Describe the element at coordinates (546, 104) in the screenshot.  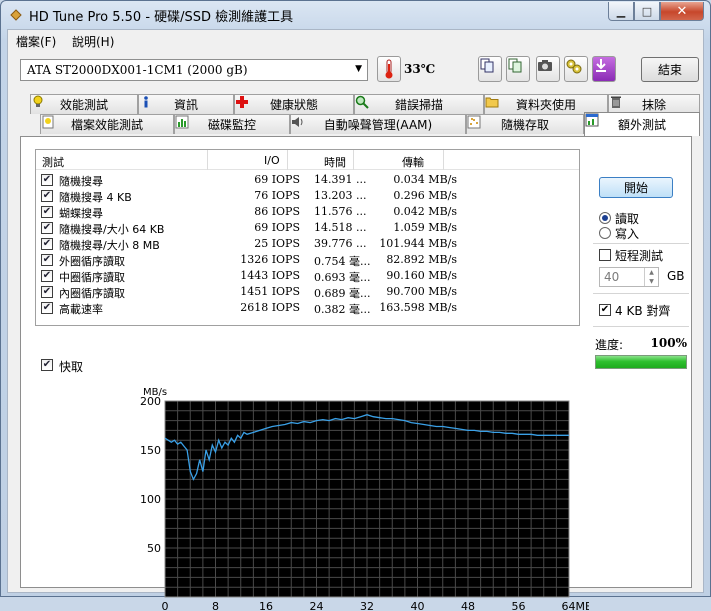
I see `tab-folder-usage: 資料夾使用` at that location.